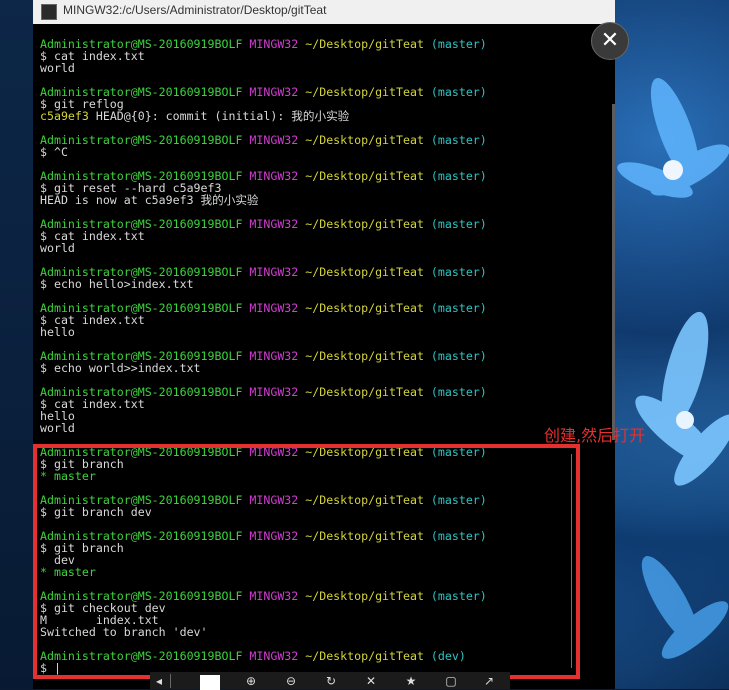  Describe the element at coordinates (451, 681) in the screenshot. I see `crop-icon: ▢` at that location.